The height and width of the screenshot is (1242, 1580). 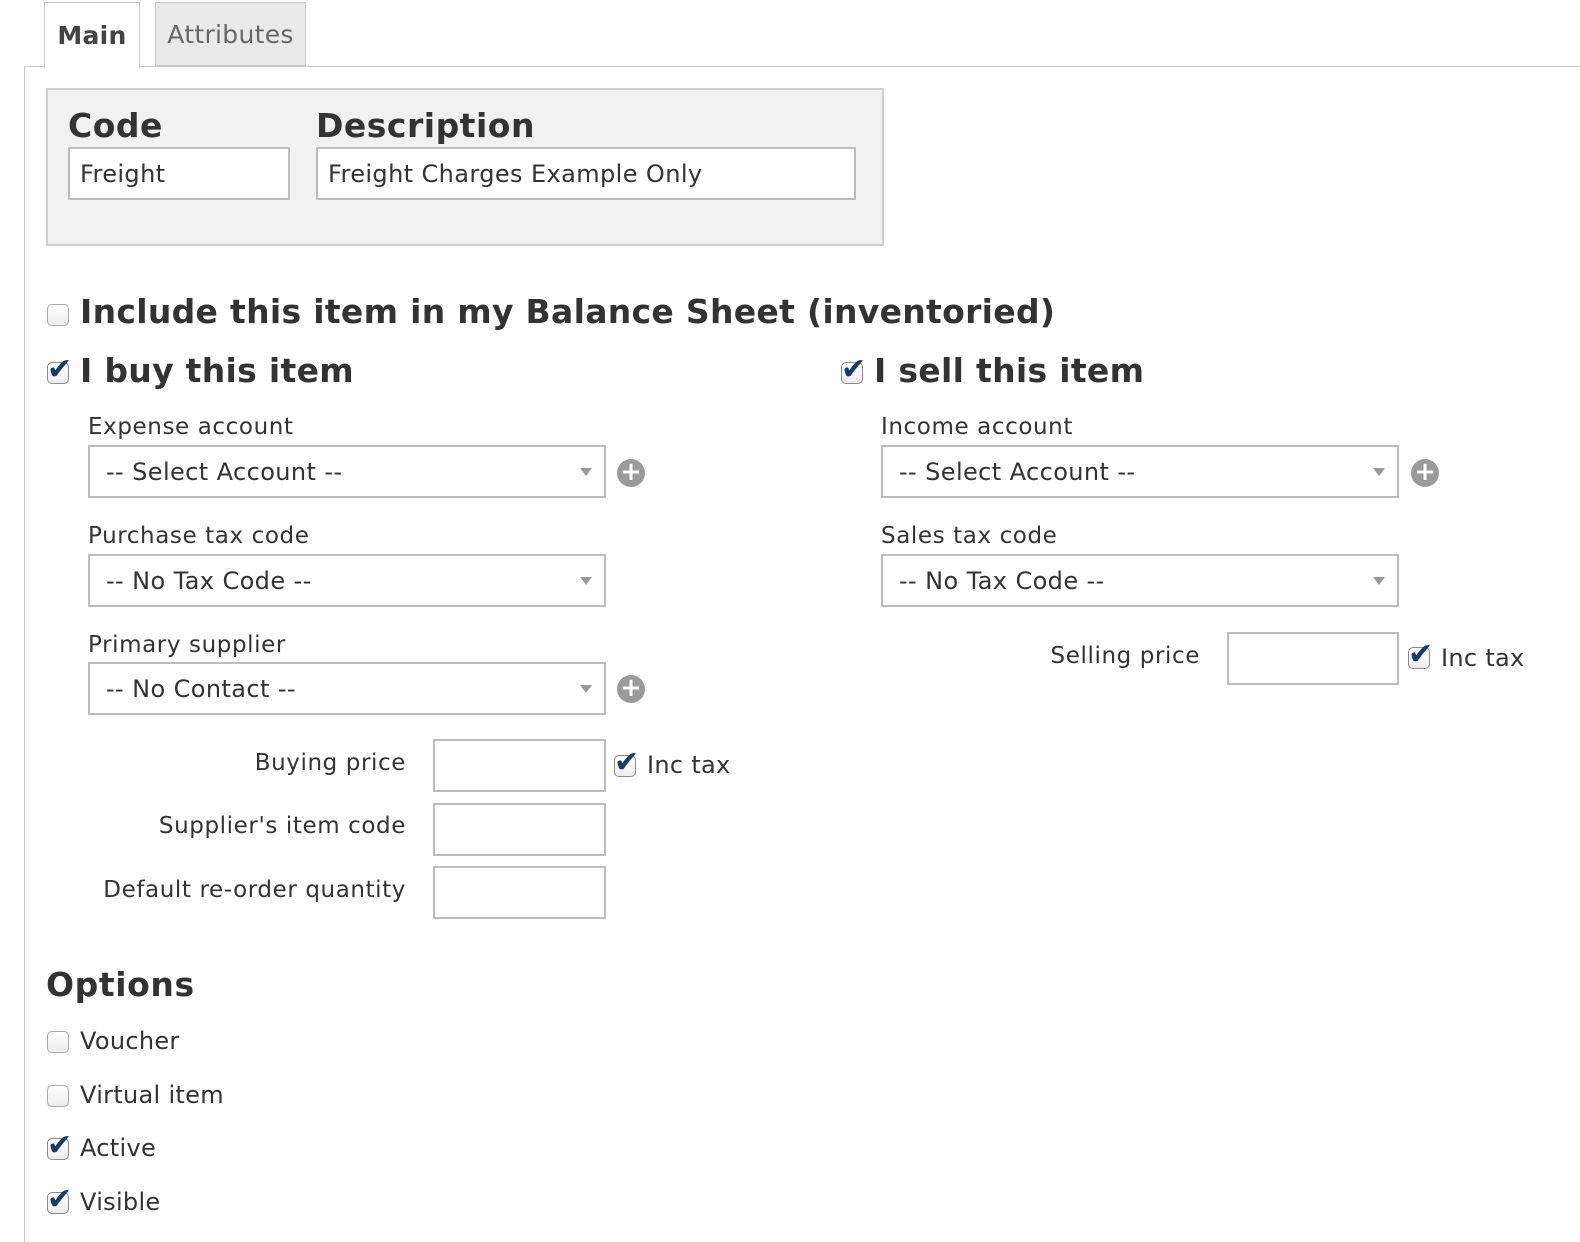 I want to click on tab-panel-border-left, so click(x=24, y=654).